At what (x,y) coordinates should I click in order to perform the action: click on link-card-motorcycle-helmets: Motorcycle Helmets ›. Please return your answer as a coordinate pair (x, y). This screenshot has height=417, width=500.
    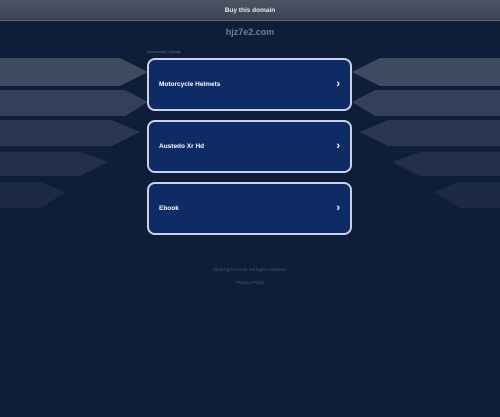
    Looking at the image, I should click on (249, 84).